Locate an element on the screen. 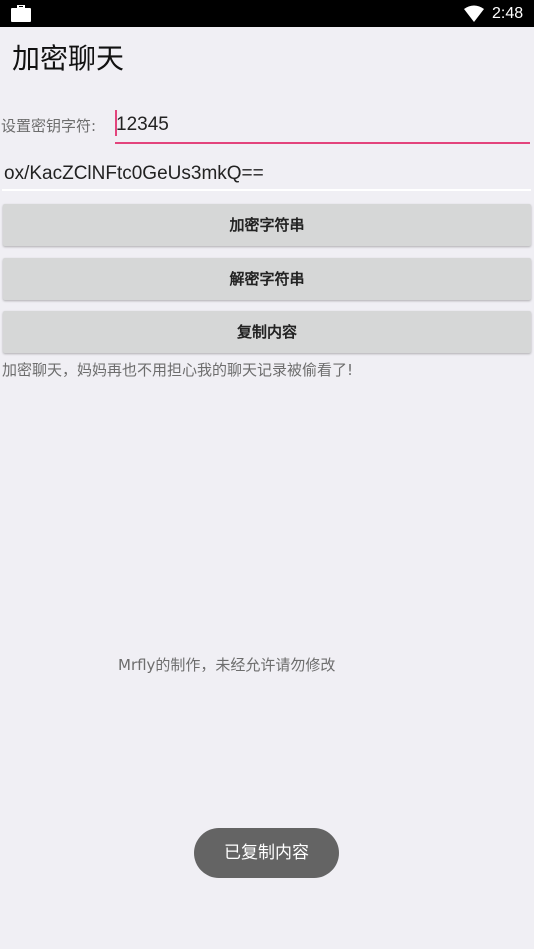 Image resolution: width=534 pixels, height=949 pixels. decrypt-button: 解密字符串 is located at coordinates (267, 279).